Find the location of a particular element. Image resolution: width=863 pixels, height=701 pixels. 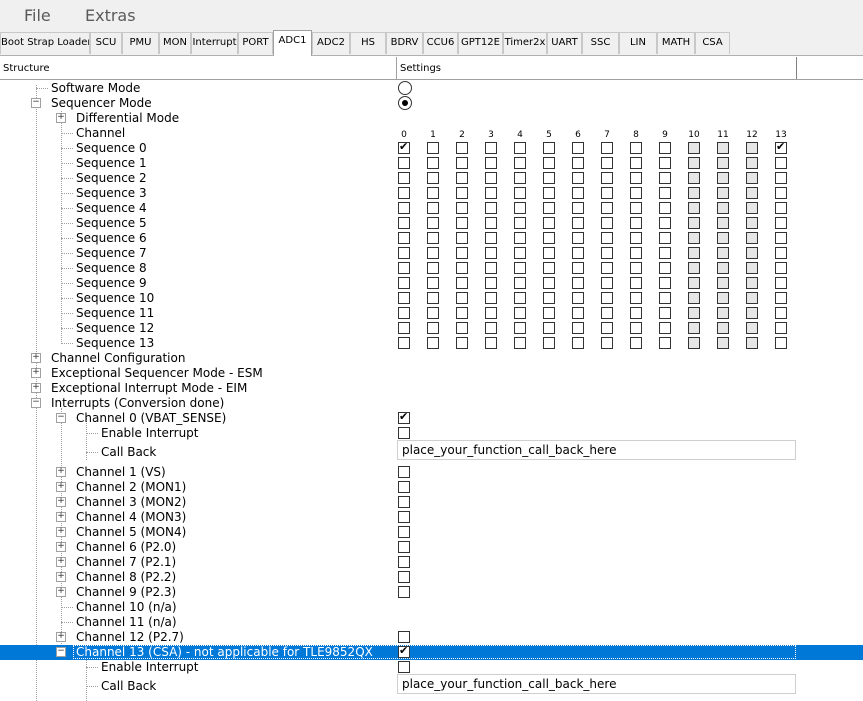

sequence-1-channel-7-checkbox is located at coordinates (607, 163).